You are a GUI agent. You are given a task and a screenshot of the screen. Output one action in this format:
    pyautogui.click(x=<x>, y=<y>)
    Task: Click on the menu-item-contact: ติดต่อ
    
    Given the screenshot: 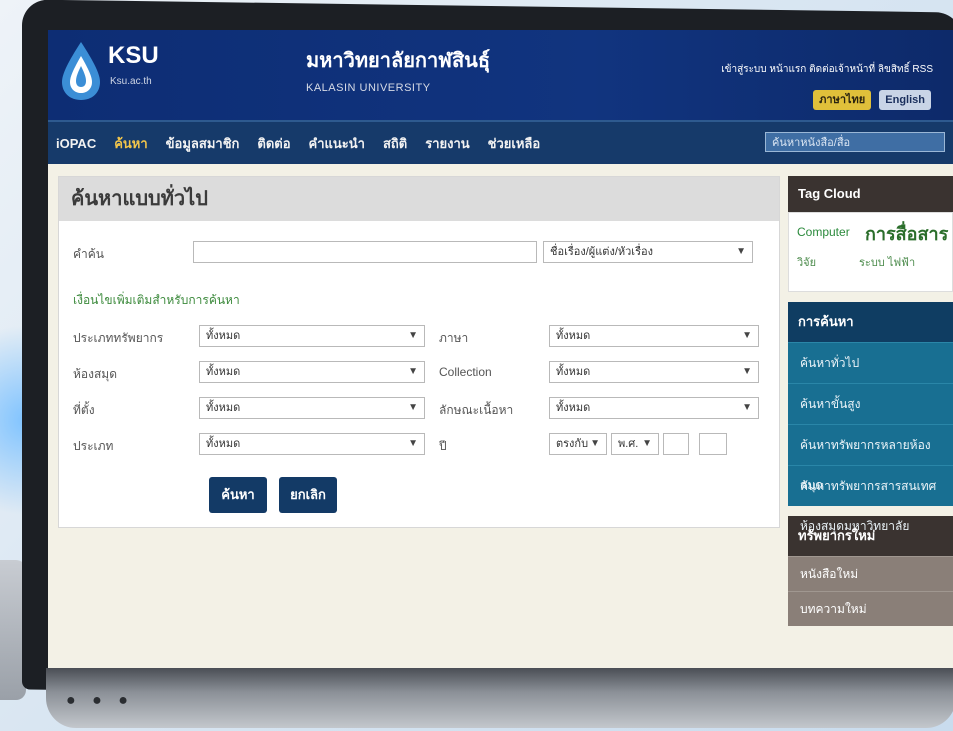 What is the action you would take?
    pyautogui.click(x=273, y=143)
    